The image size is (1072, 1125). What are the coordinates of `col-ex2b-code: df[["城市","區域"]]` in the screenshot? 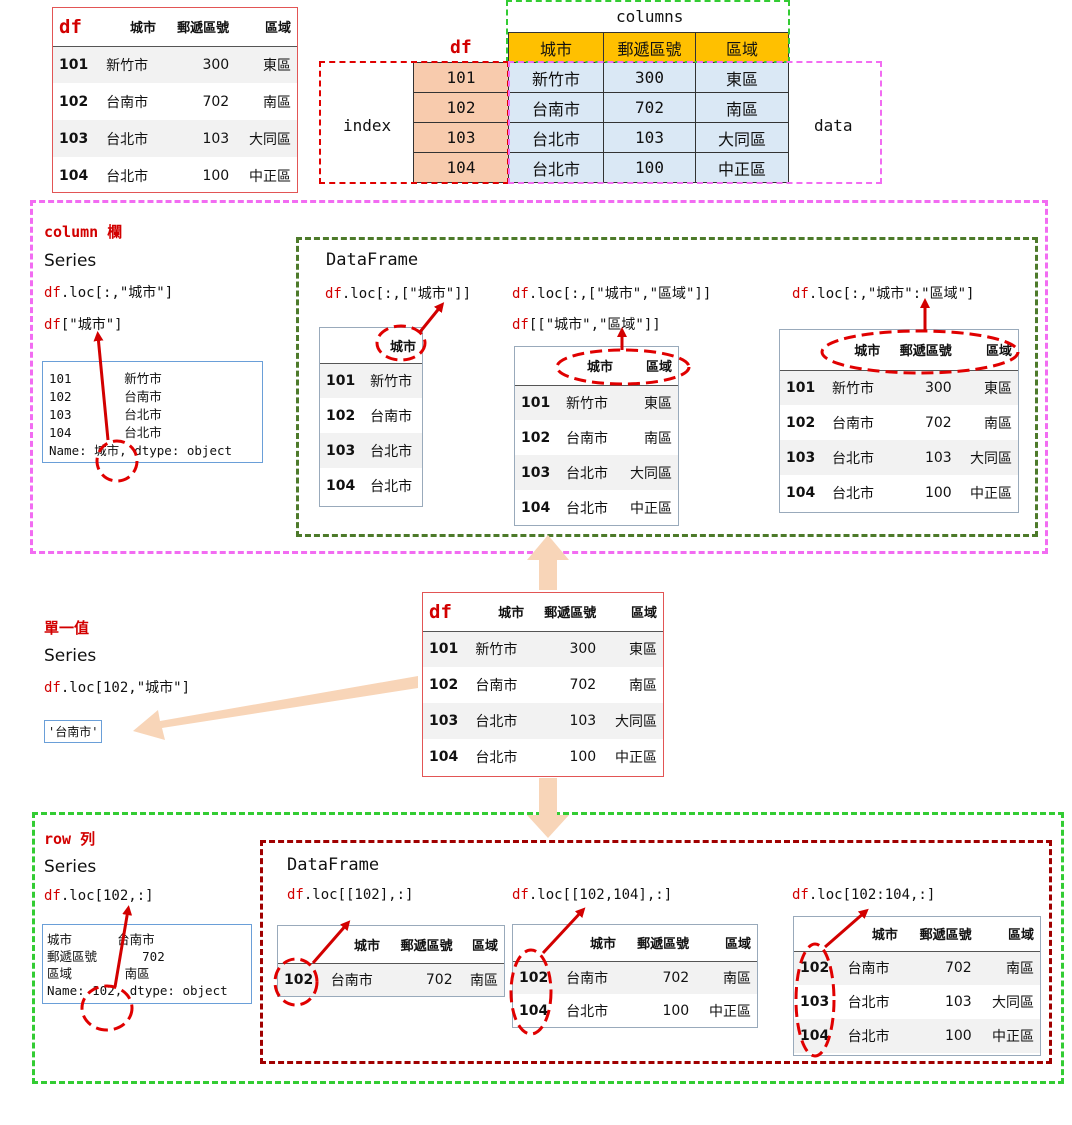 It's located at (586, 325).